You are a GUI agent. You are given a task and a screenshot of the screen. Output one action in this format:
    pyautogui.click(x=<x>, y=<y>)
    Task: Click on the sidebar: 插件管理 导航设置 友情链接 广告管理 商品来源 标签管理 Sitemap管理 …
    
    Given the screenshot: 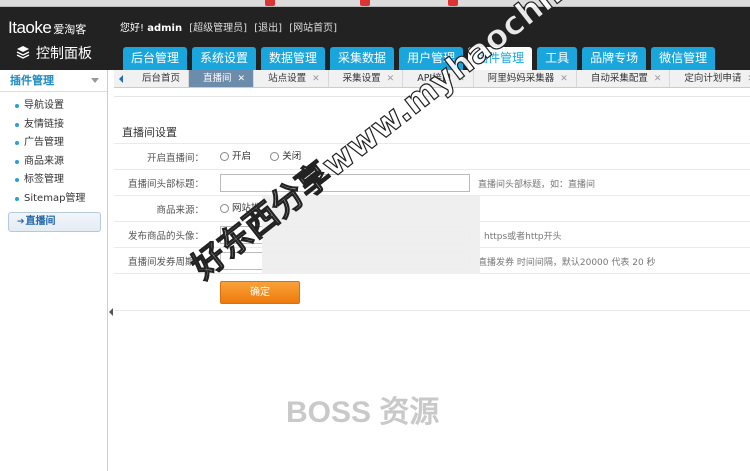 What is the action you would take?
    pyautogui.click(x=54, y=270)
    